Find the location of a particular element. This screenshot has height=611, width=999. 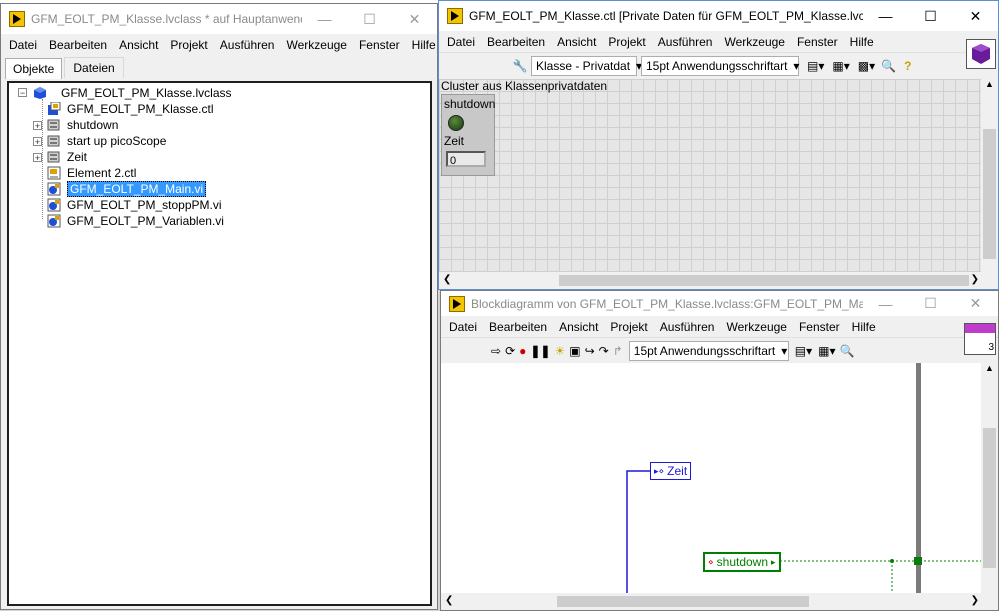

tab-dateien: Dateien is located at coordinates (94, 67).